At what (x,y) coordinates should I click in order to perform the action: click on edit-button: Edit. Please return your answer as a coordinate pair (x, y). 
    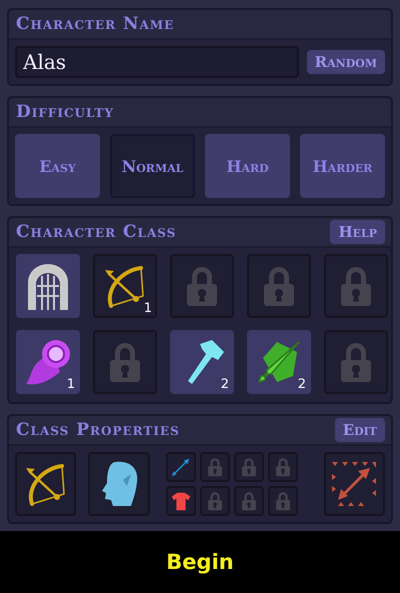
    Looking at the image, I should click on (359, 430).